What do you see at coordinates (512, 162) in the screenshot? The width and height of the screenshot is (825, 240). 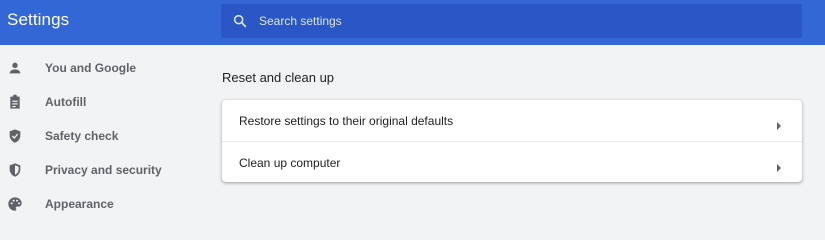 I see `clean-up-computer-row: Clean up computer` at bounding box center [512, 162].